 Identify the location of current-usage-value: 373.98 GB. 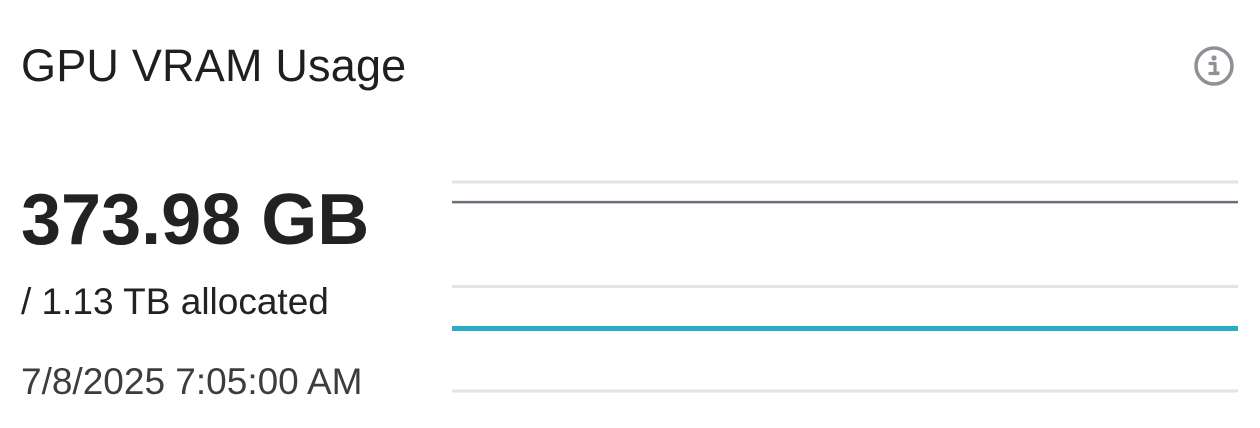
(195, 220).